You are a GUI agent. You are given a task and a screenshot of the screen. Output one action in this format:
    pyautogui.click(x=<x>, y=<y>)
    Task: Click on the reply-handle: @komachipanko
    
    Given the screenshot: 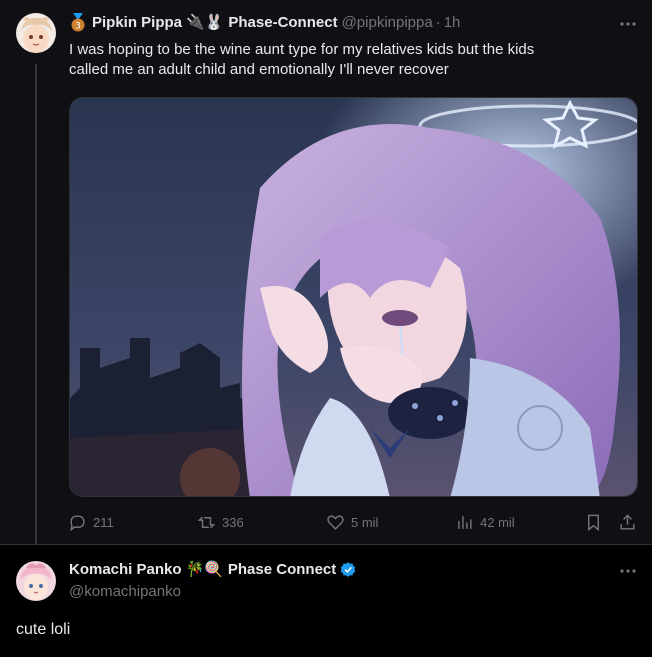 What is the action you would take?
    pyautogui.click(x=125, y=592)
    